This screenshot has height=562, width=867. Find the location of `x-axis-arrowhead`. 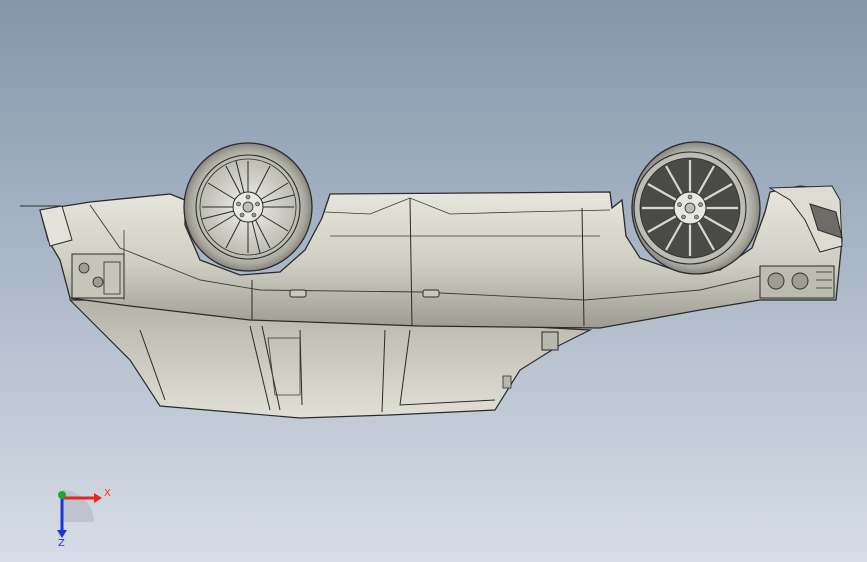

x-axis-arrowhead is located at coordinates (98, 498).